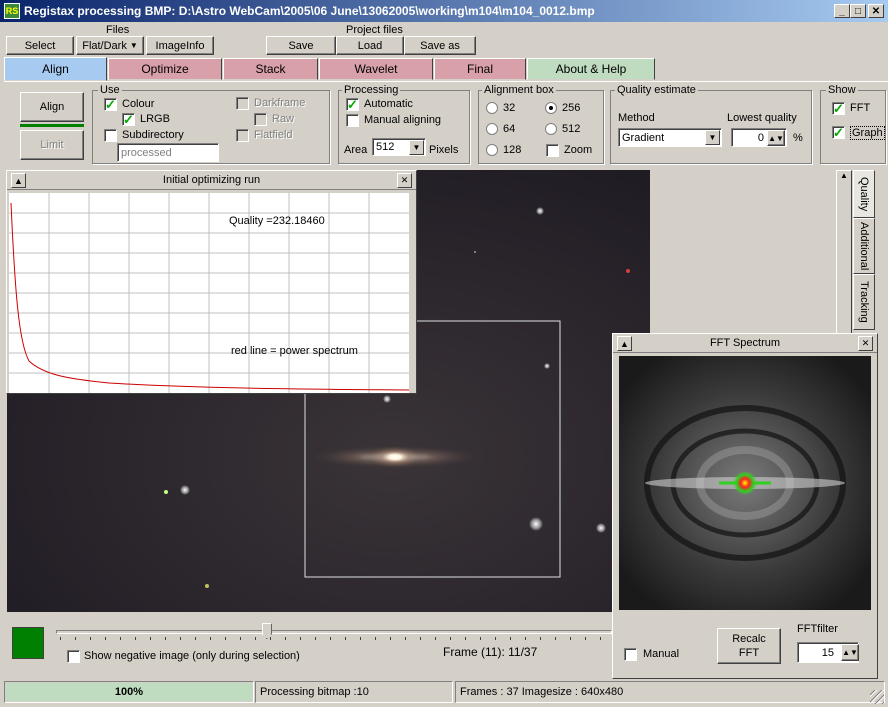  Describe the element at coordinates (314, 692) in the screenshot. I see `status-processing-text: Processing bitmap :10` at that location.